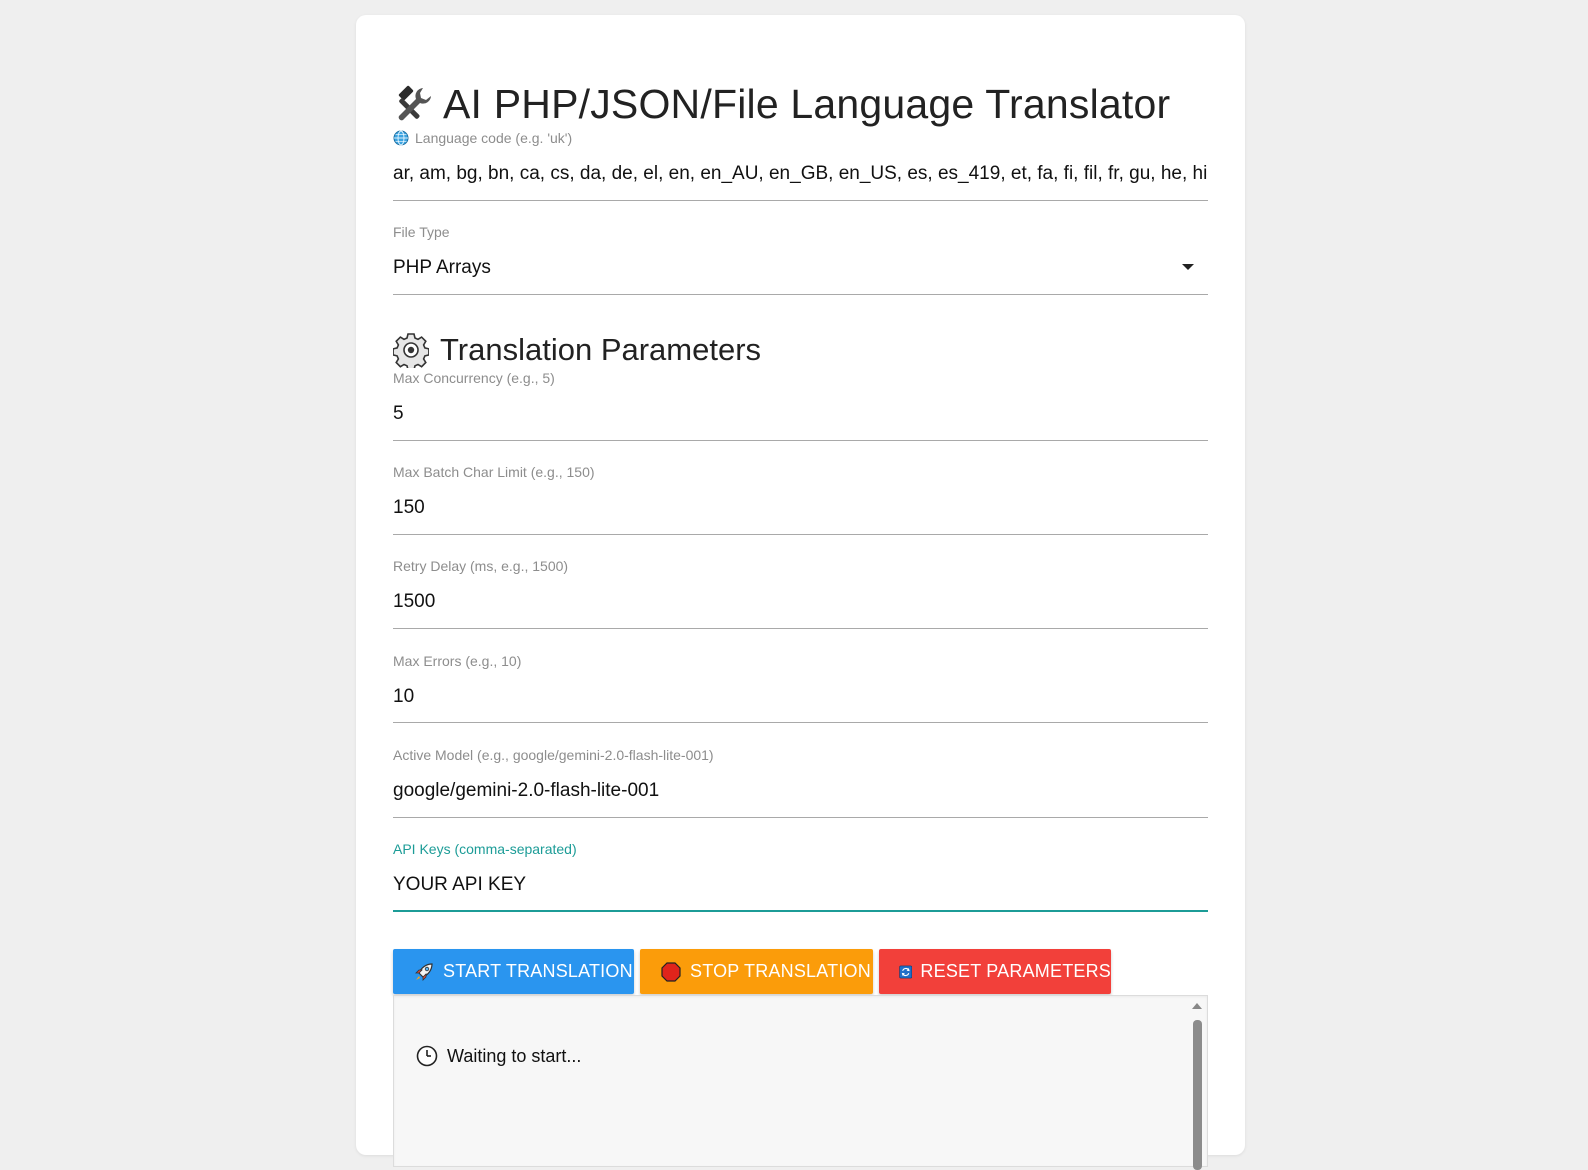  I want to click on max-errors-input: 10, so click(800, 697).